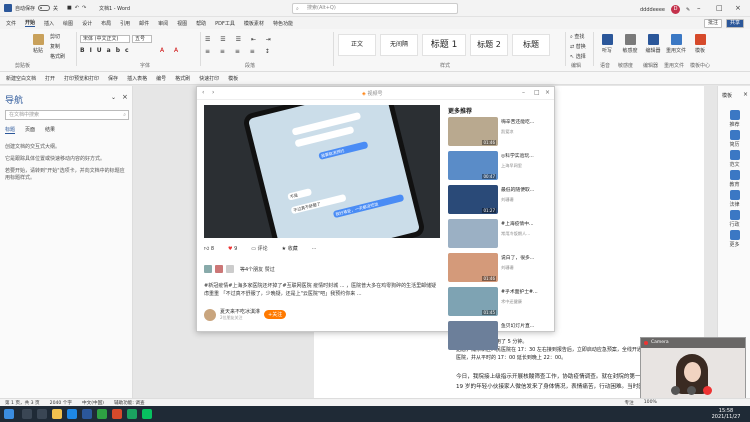 Image resolution: width=750 pixels, height=422 pixels. Describe the element at coordinates (22, 403) in the screenshot. I see `page-count: 第 1 页，共 3 页` at that location.